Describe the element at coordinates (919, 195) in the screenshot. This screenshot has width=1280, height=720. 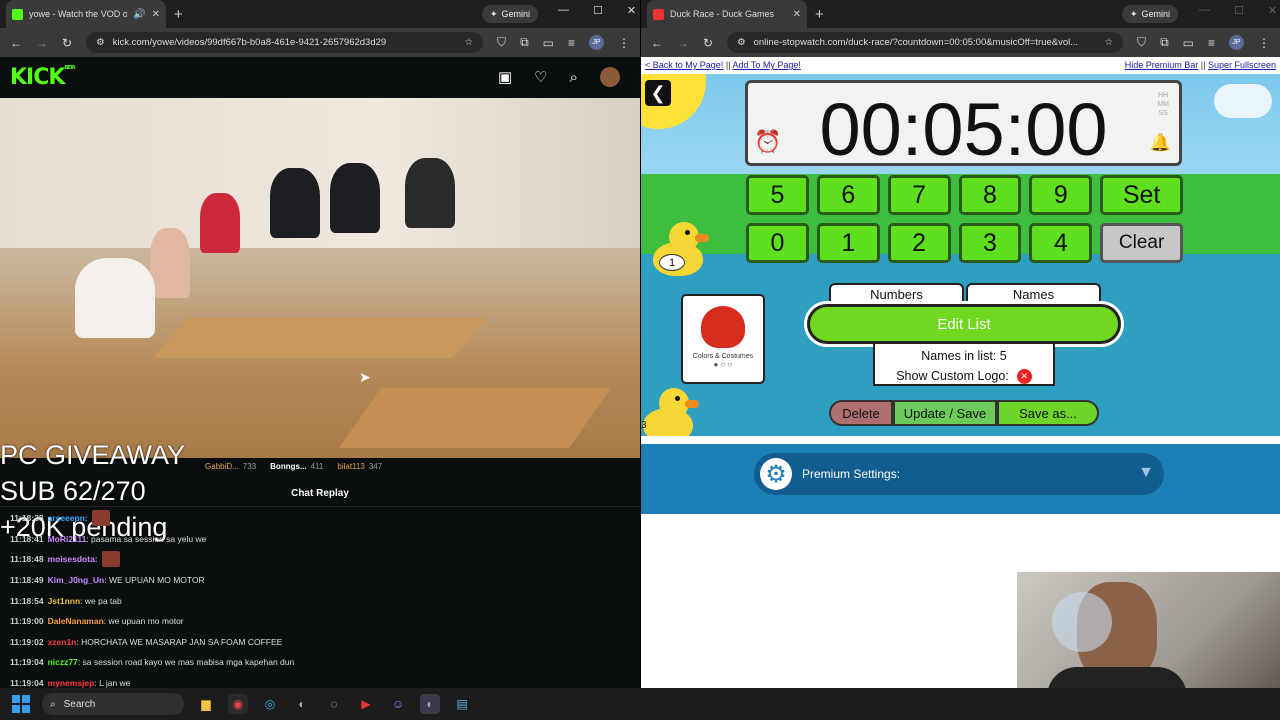
I see `key-7: 7` at that location.